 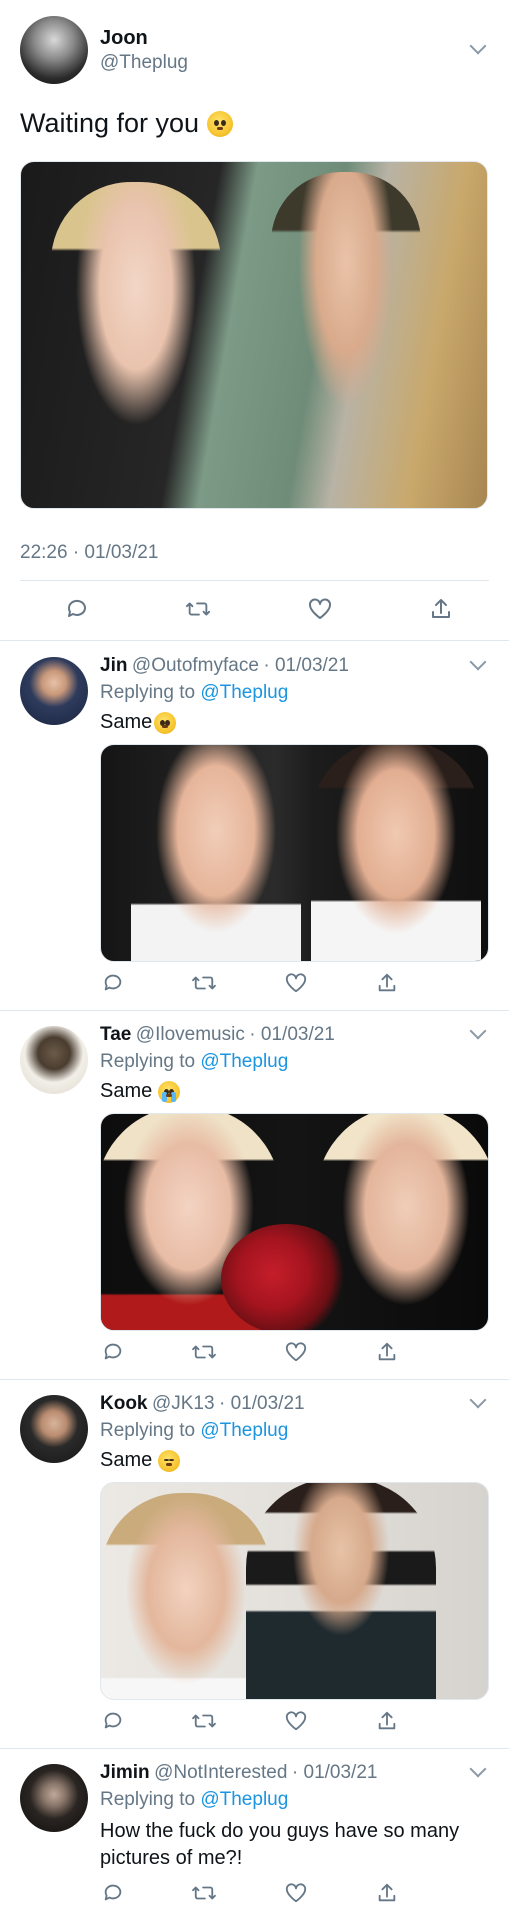 What do you see at coordinates (124, 38) in the screenshot?
I see `author-name: Joon` at bounding box center [124, 38].